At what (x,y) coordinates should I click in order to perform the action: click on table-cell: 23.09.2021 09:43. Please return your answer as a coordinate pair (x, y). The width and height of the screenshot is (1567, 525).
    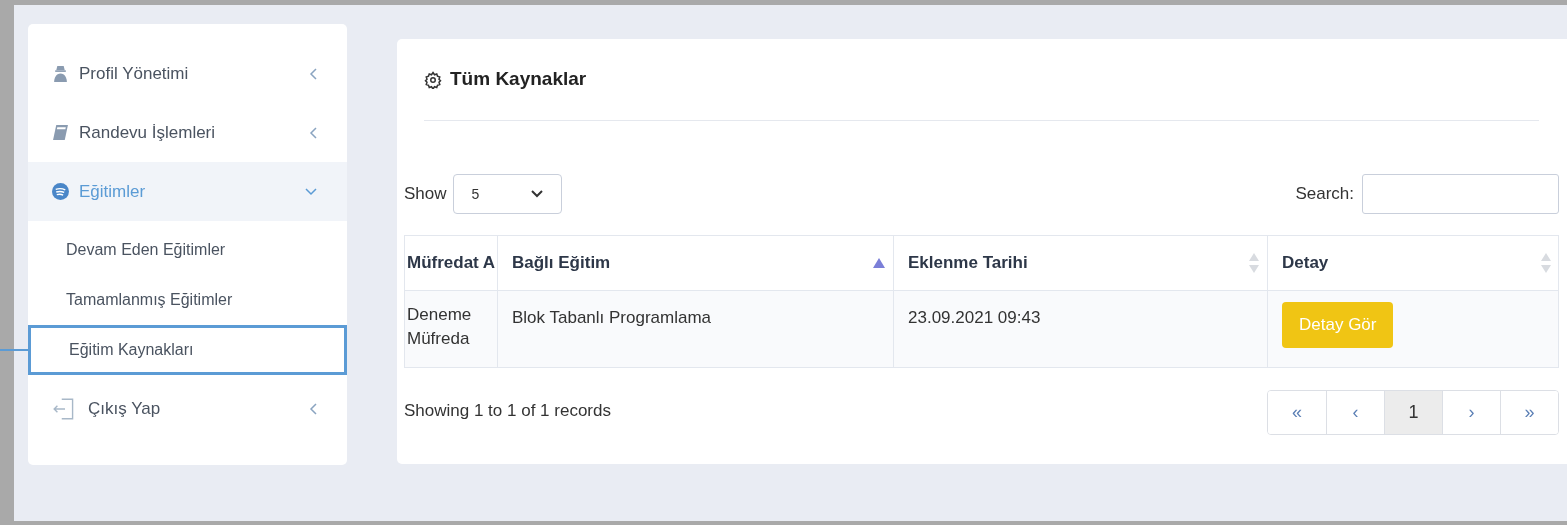
    Looking at the image, I should click on (1080, 329).